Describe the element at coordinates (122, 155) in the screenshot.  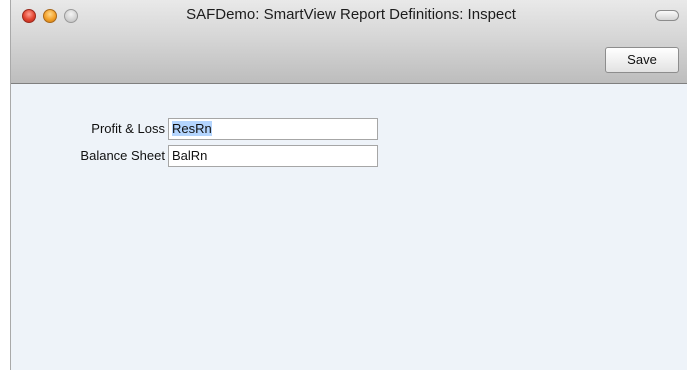
I see `balance-sheet-label: Balance Sheet` at that location.